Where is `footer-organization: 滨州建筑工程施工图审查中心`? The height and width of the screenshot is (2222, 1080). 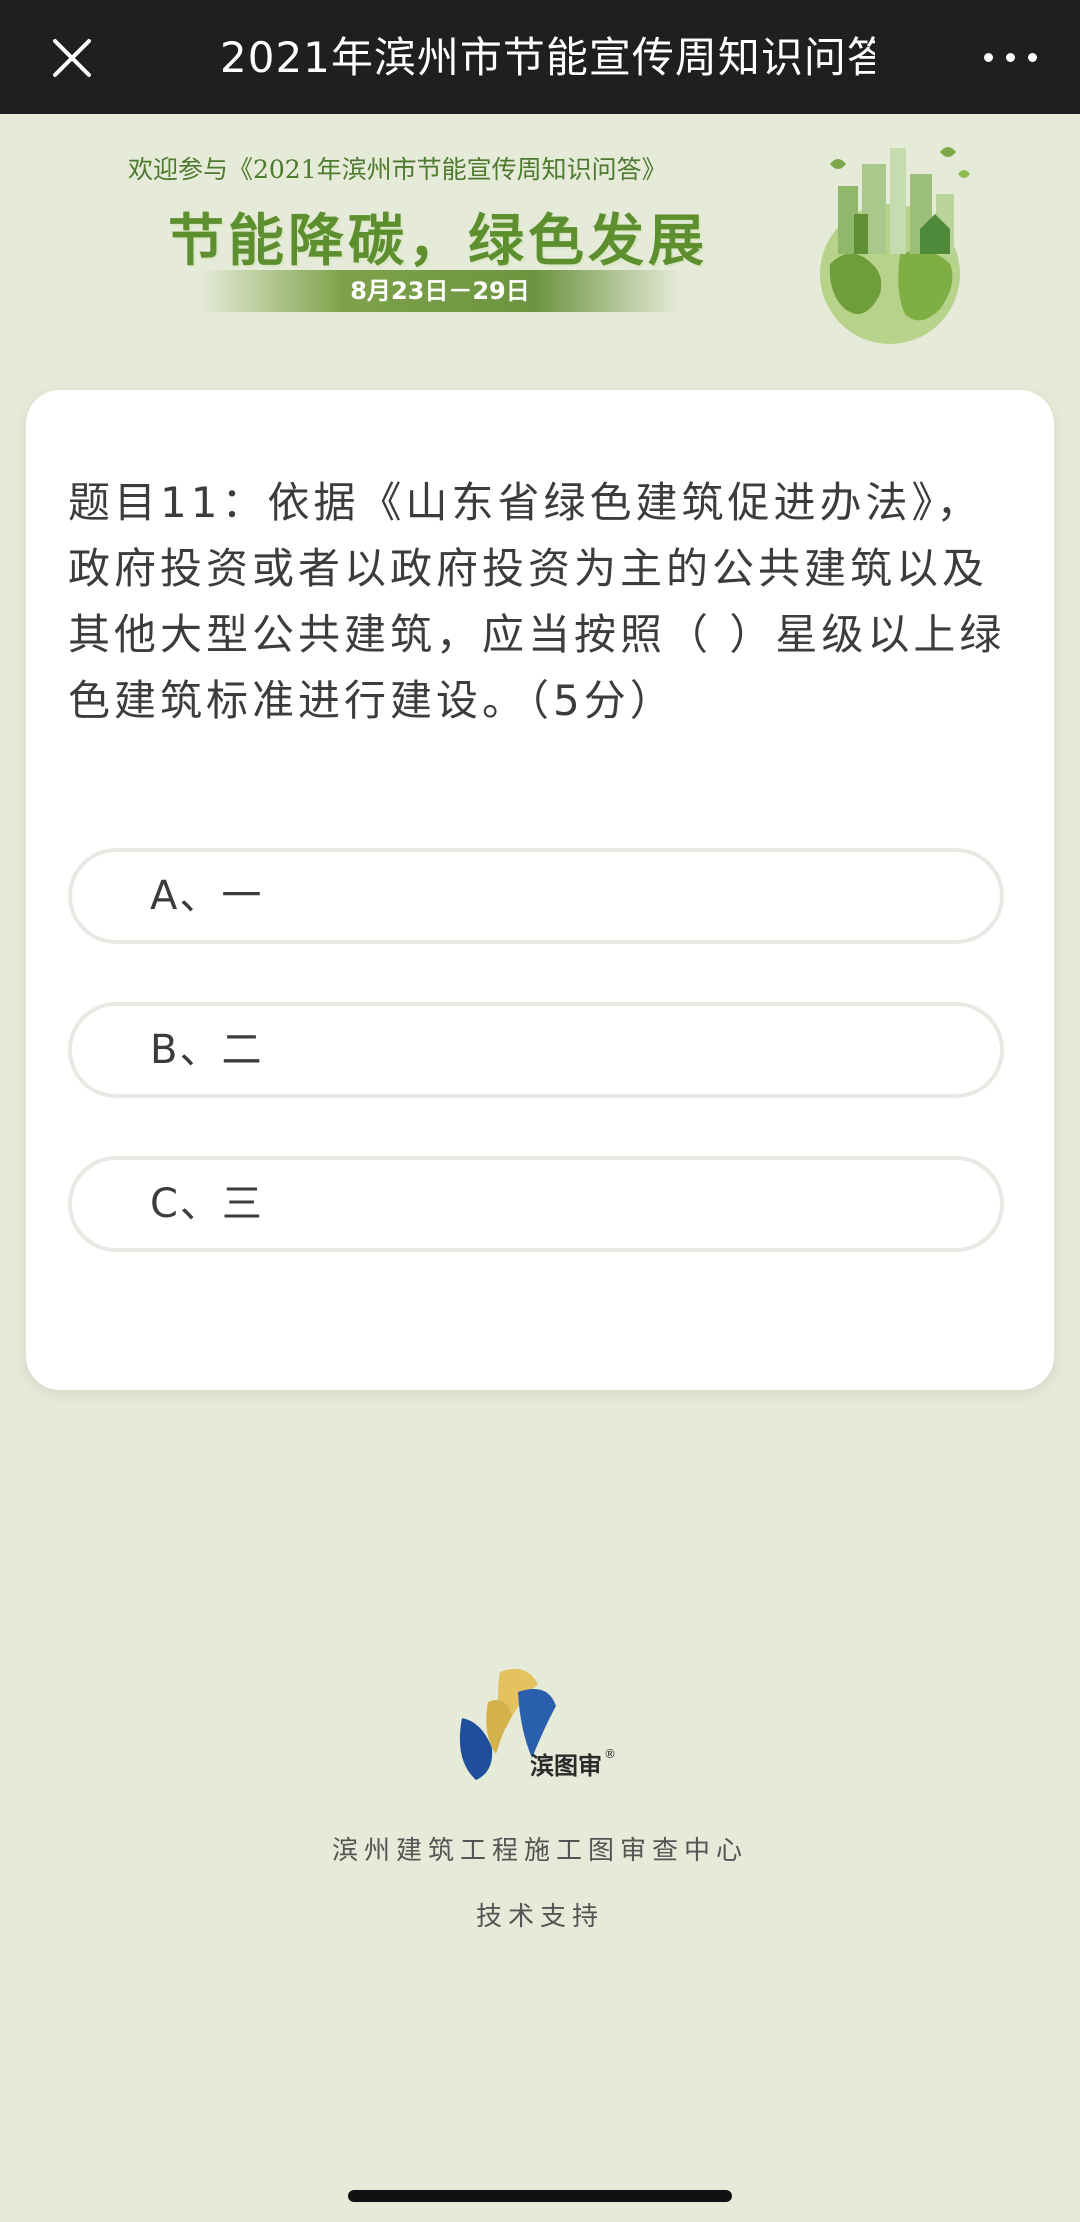 footer-organization: 滨州建筑工程施工图审查中心 is located at coordinates (539, 1851).